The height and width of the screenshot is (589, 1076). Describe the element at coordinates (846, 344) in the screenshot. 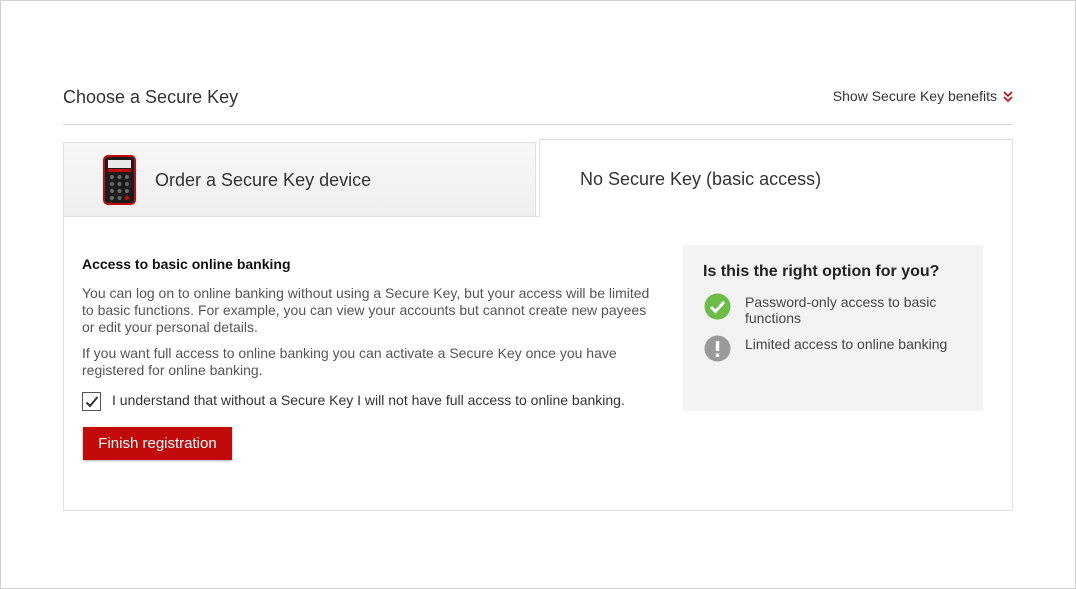

I see `info-item-text: Limited access to online banking` at that location.